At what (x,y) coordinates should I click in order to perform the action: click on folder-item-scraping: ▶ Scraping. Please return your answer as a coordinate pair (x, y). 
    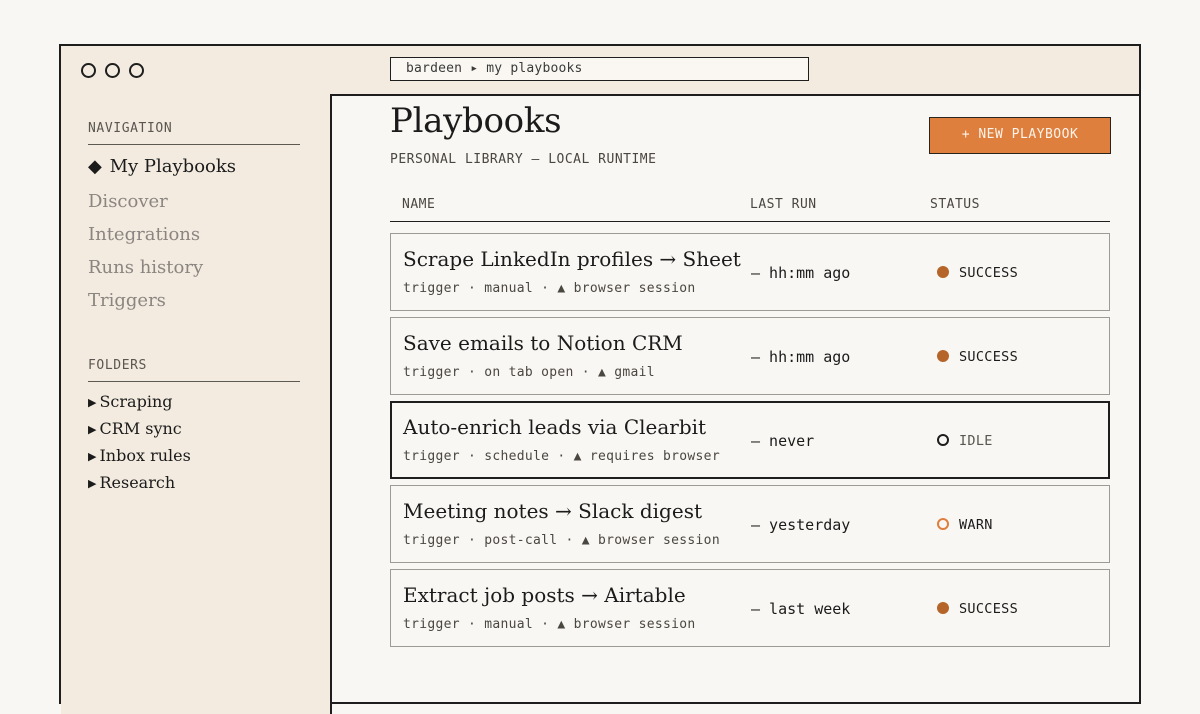
    Looking at the image, I should click on (130, 401).